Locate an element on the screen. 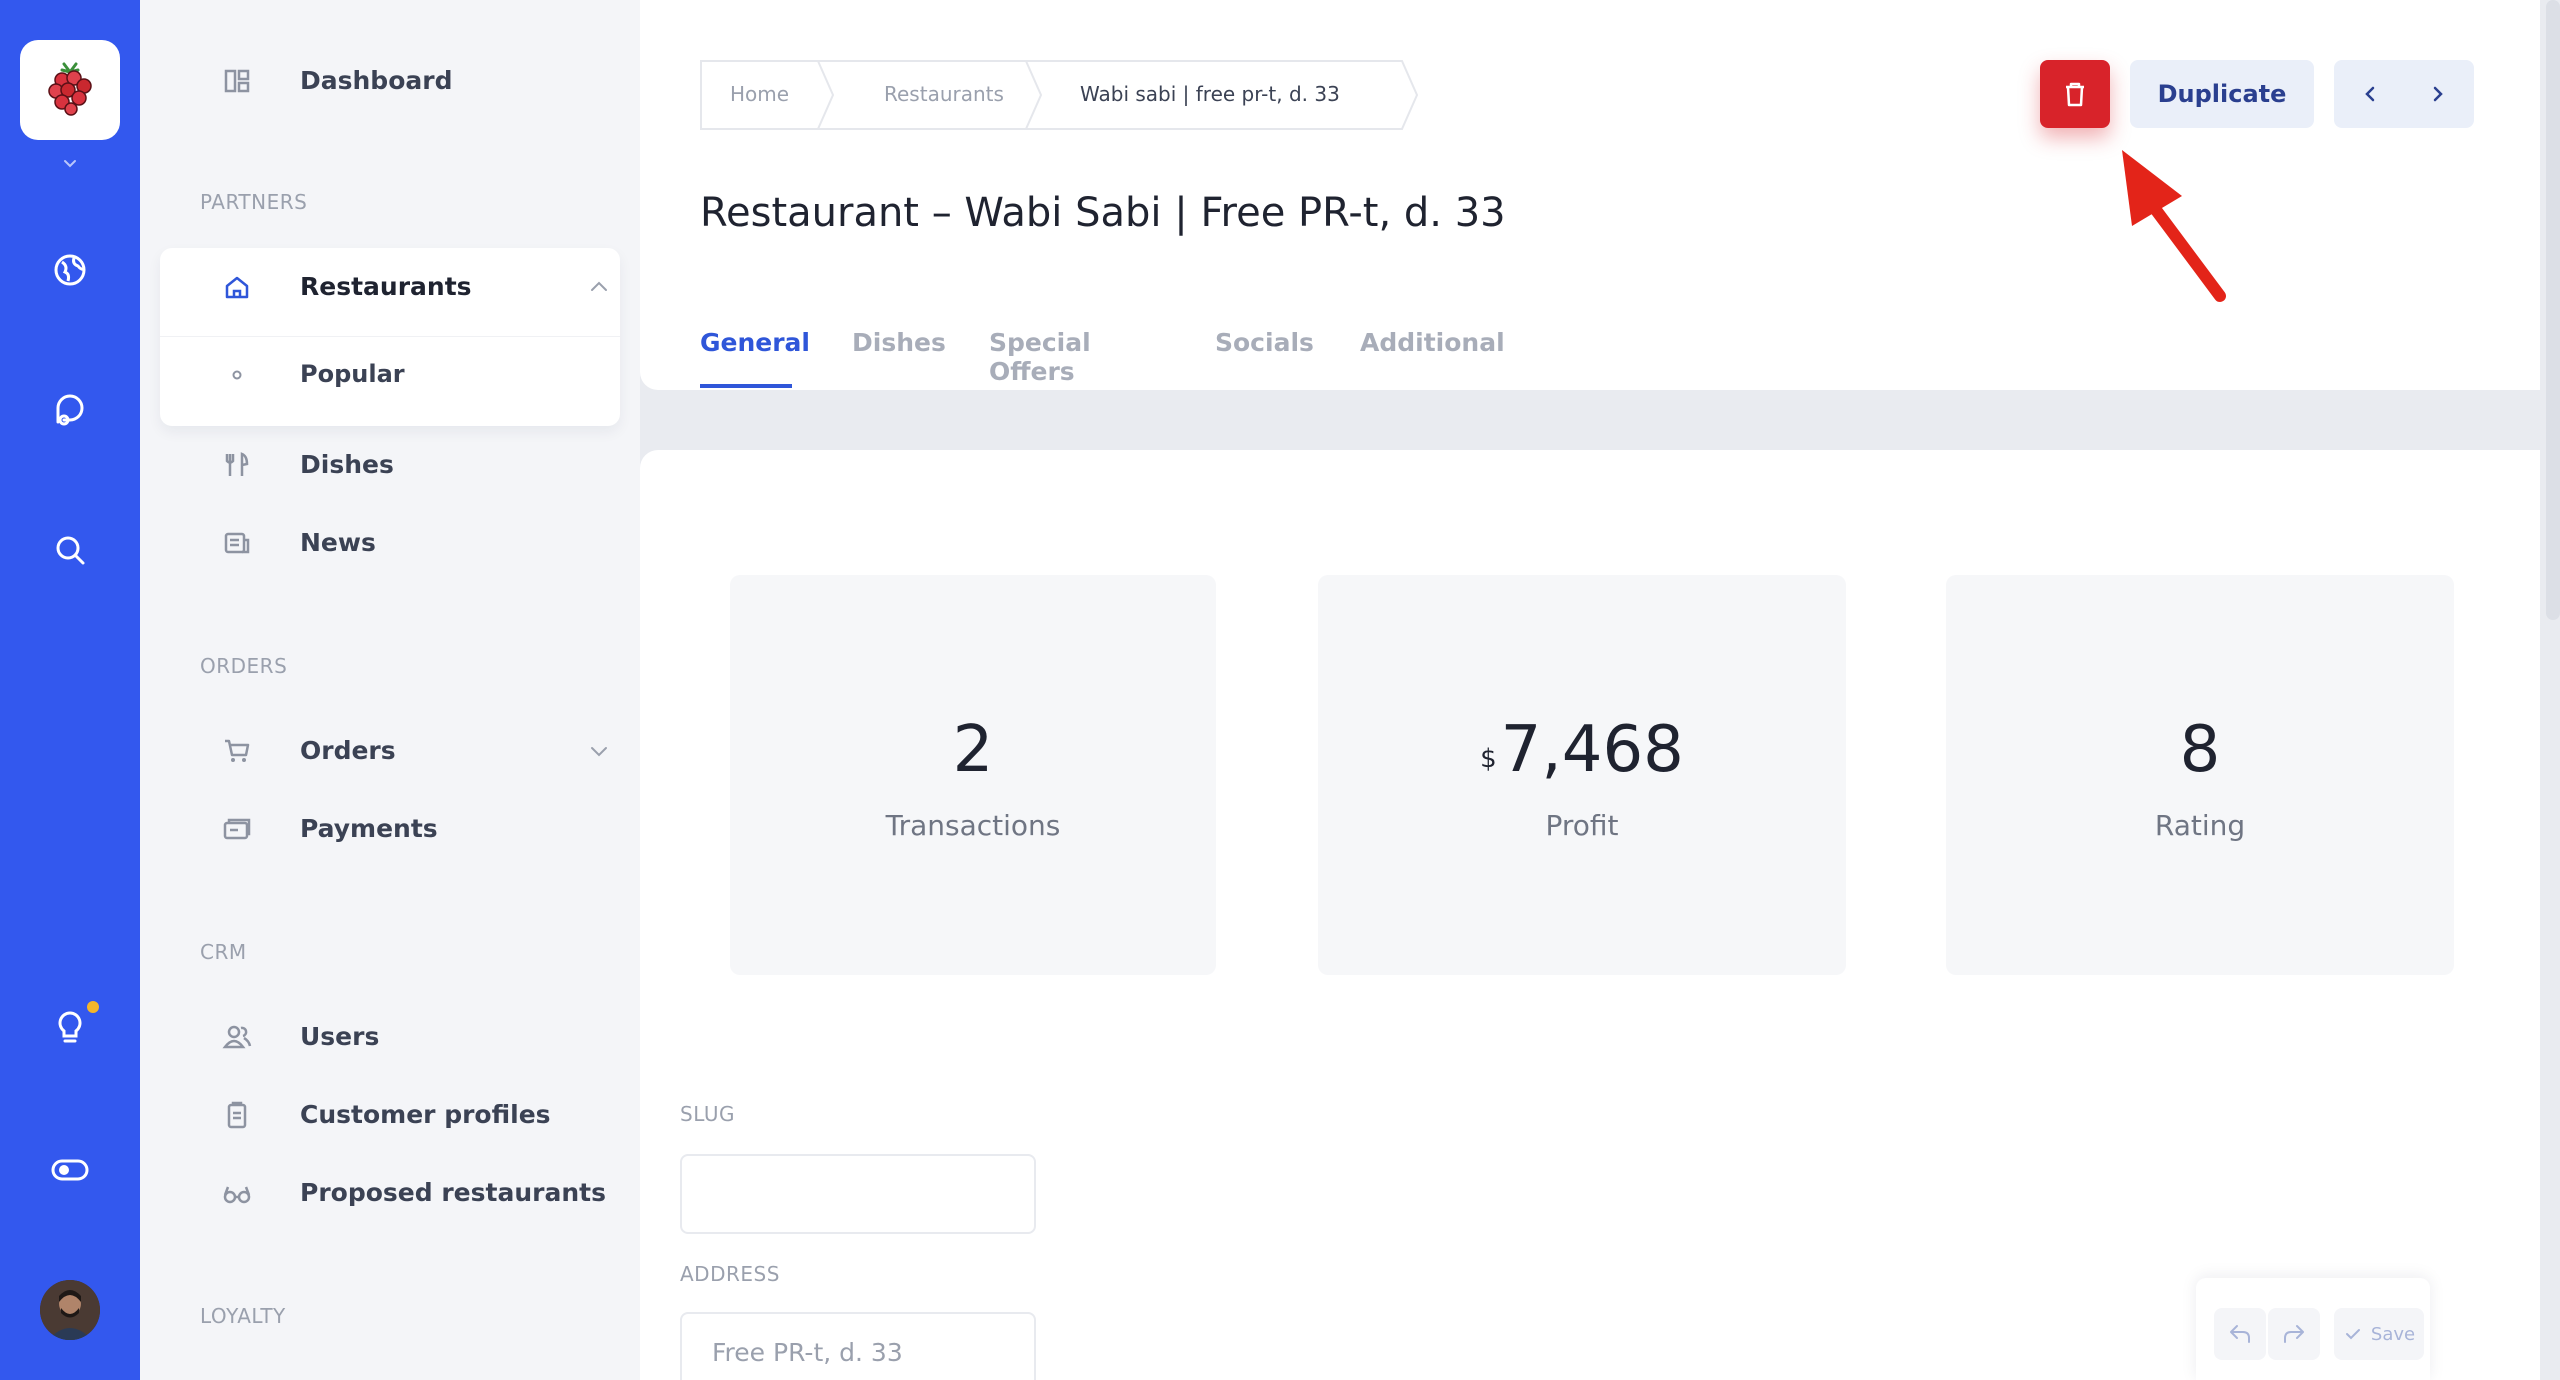  sidebar-item-proposed-restaurants: Proposed restaurants is located at coordinates (390, 1192).